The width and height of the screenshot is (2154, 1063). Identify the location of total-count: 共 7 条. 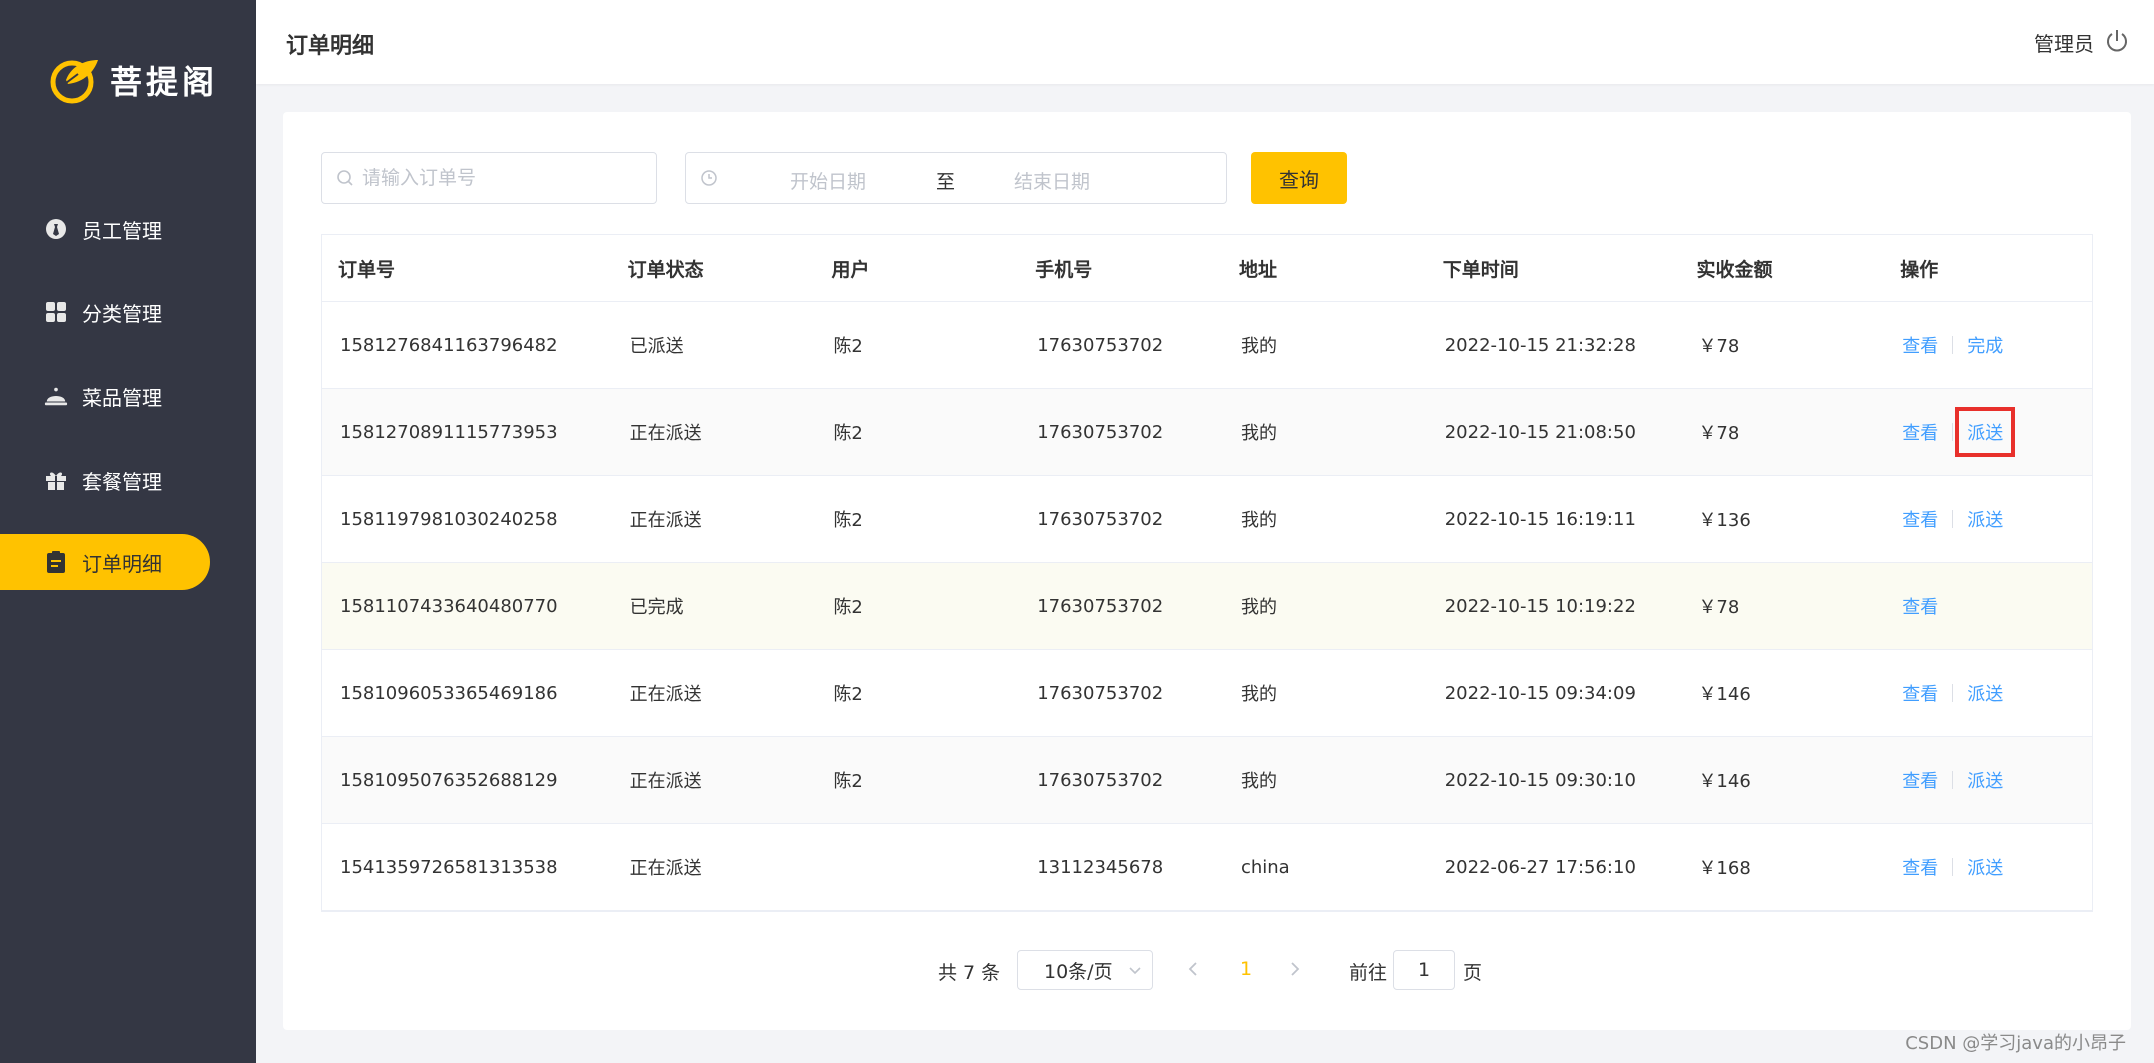
(969, 973).